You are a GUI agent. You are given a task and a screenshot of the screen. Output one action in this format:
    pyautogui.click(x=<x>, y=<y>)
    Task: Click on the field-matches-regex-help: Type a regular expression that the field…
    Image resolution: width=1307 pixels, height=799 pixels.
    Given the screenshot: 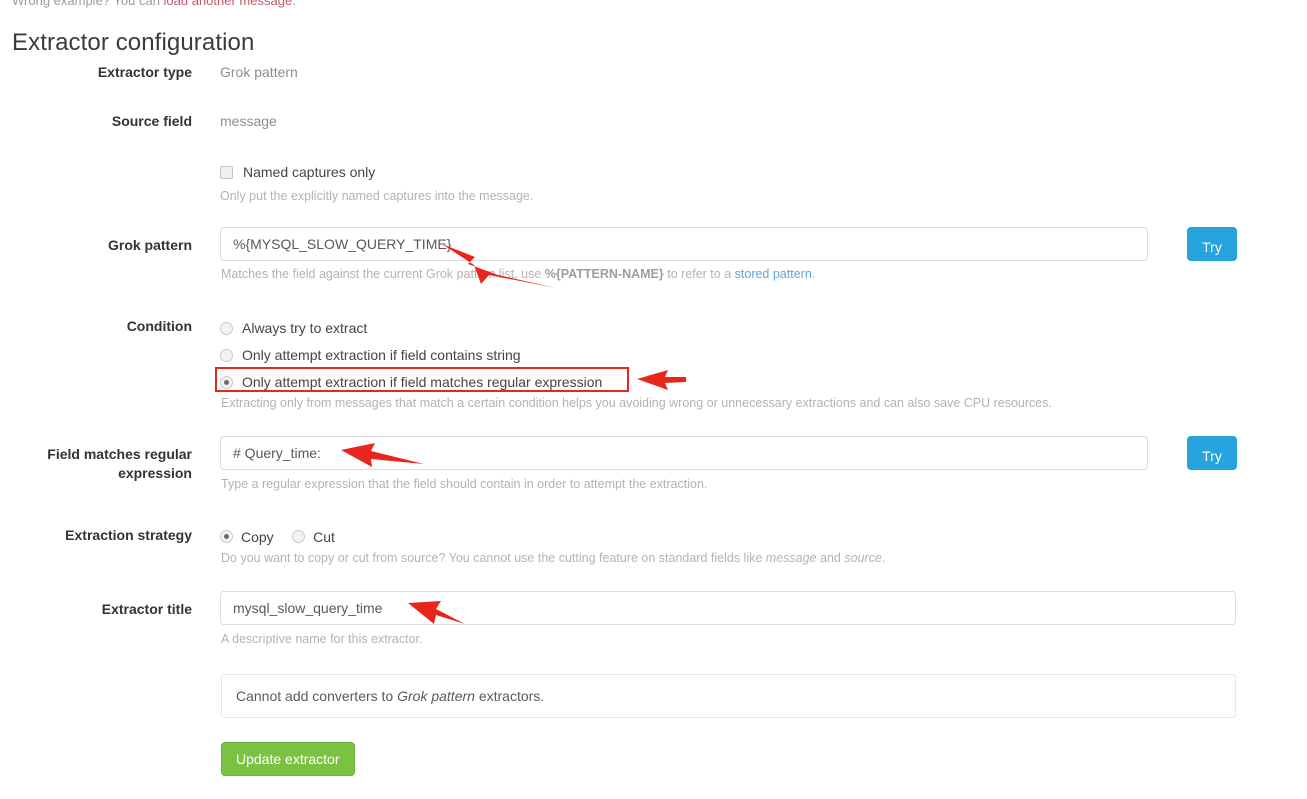 What is the action you would take?
    pyautogui.click(x=464, y=484)
    